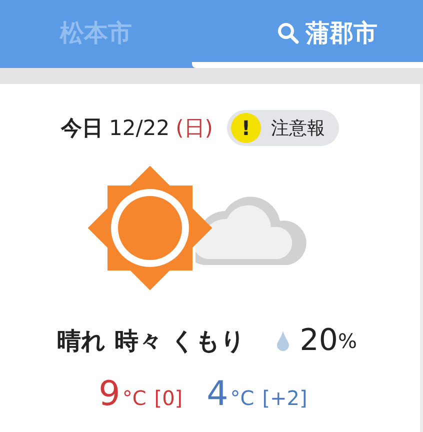 The image size is (423, 432). Describe the element at coordinates (297, 128) in the screenshot. I see `alert-label: 注意報` at that location.